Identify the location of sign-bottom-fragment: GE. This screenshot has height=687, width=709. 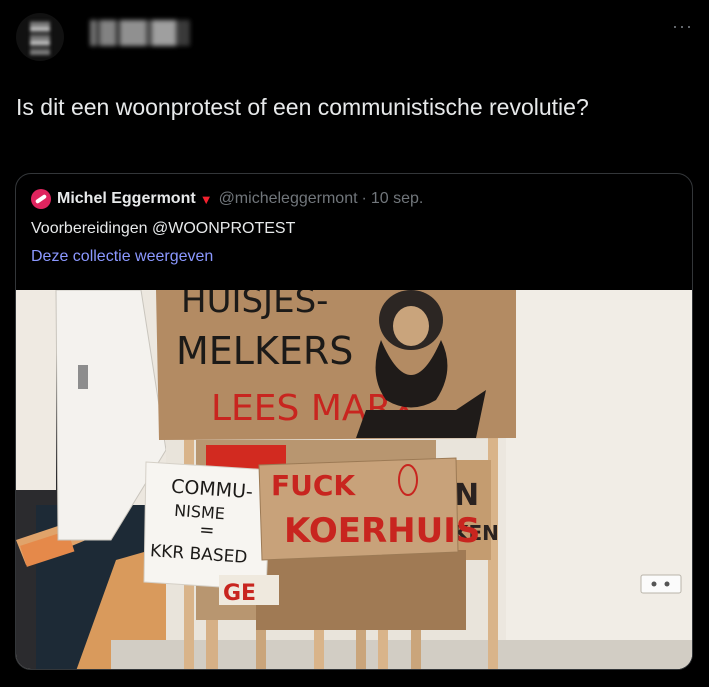
(239, 593).